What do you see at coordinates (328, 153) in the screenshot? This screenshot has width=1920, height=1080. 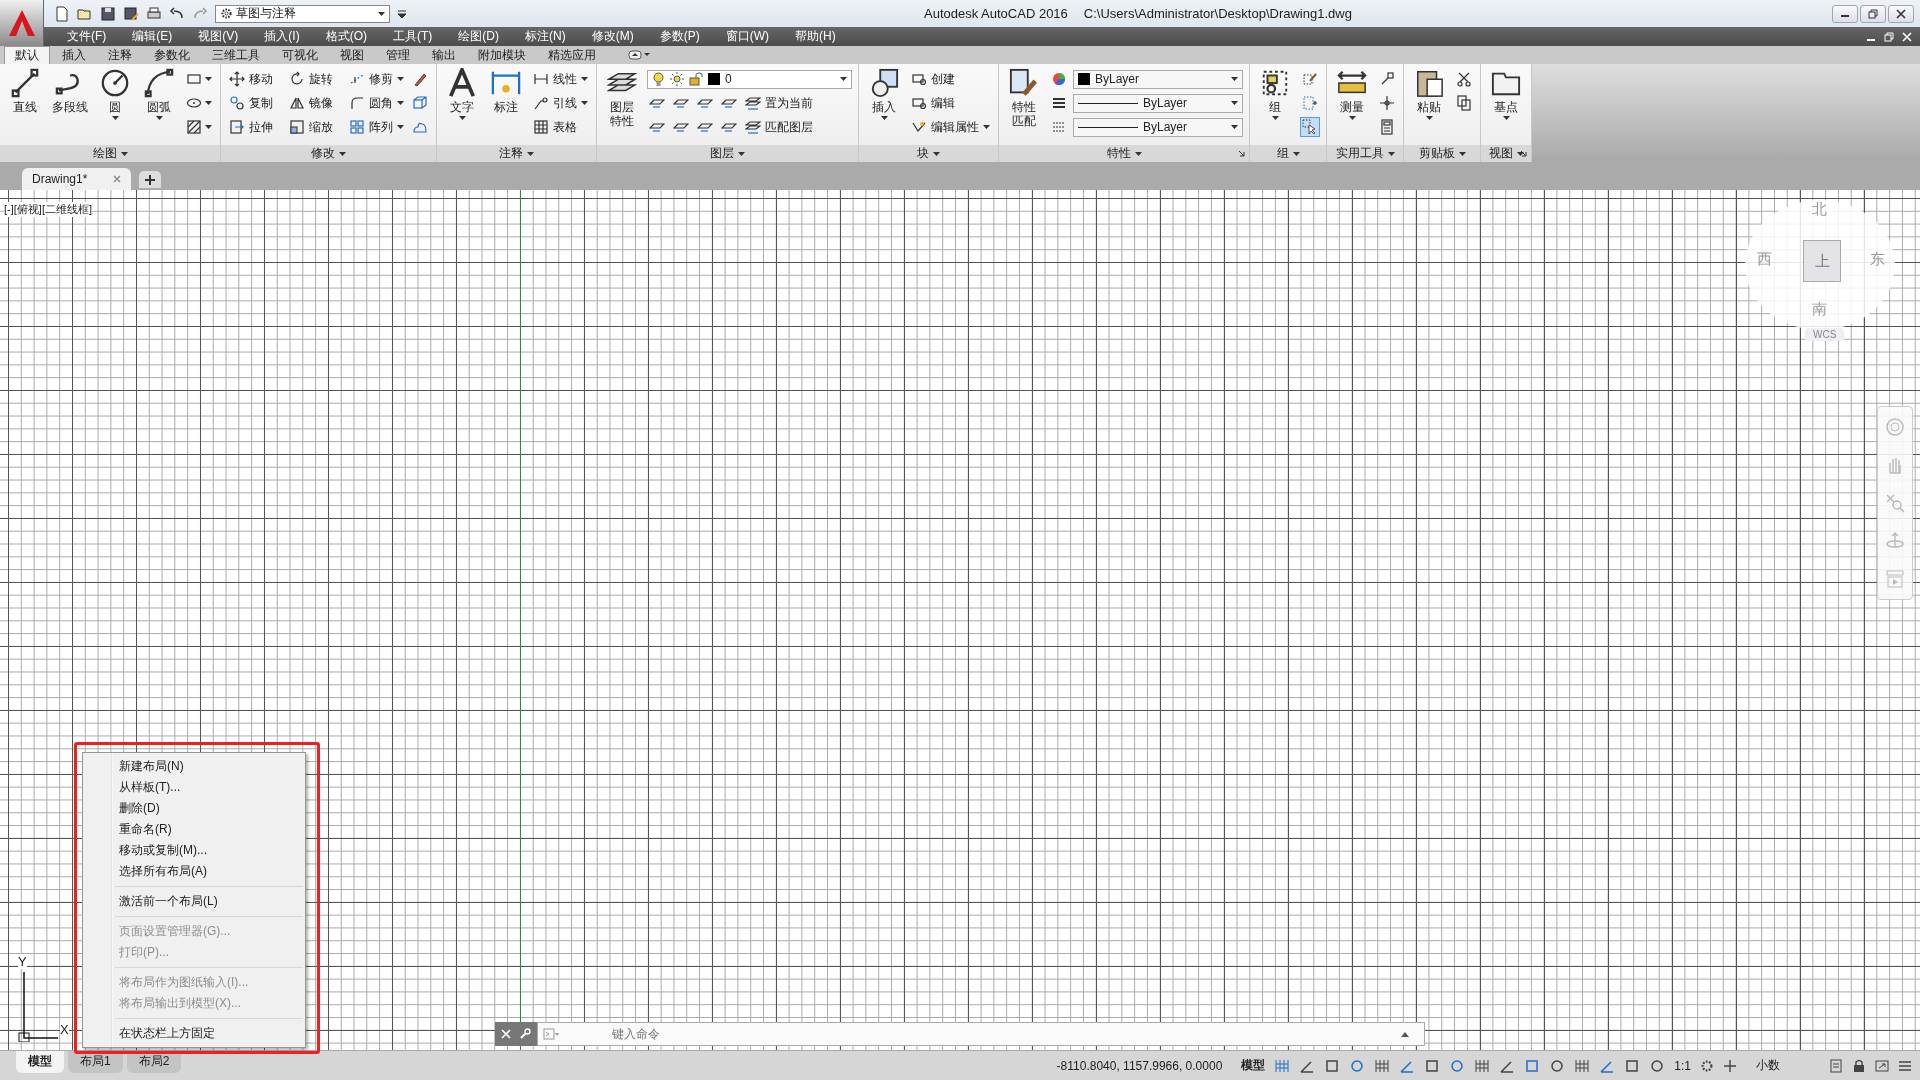 I see `panel-title-bar: 修改` at bounding box center [328, 153].